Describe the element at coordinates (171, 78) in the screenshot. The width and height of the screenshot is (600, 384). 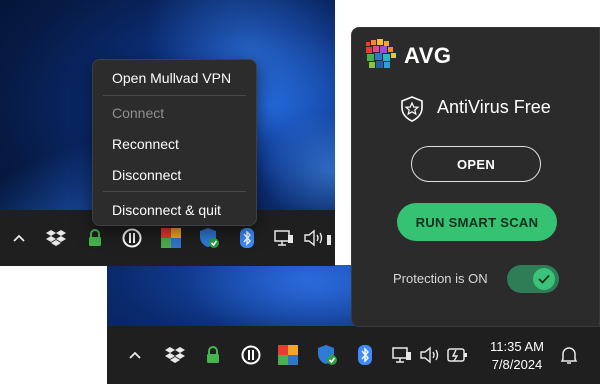
I see `menu-item-open-mullvad: Open Mullvad VPN` at that location.